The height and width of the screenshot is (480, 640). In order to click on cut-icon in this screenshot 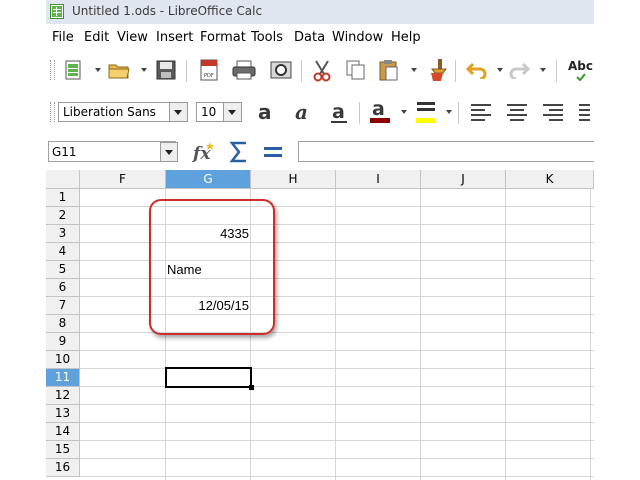, I will do `click(322, 71)`.